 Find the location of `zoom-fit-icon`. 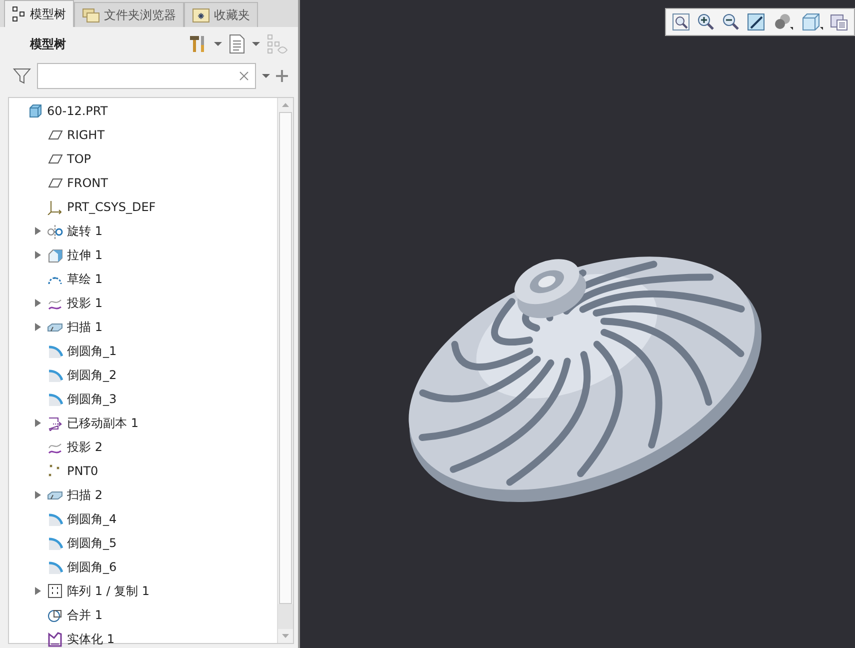

zoom-fit-icon is located at coordinates (681, 22).